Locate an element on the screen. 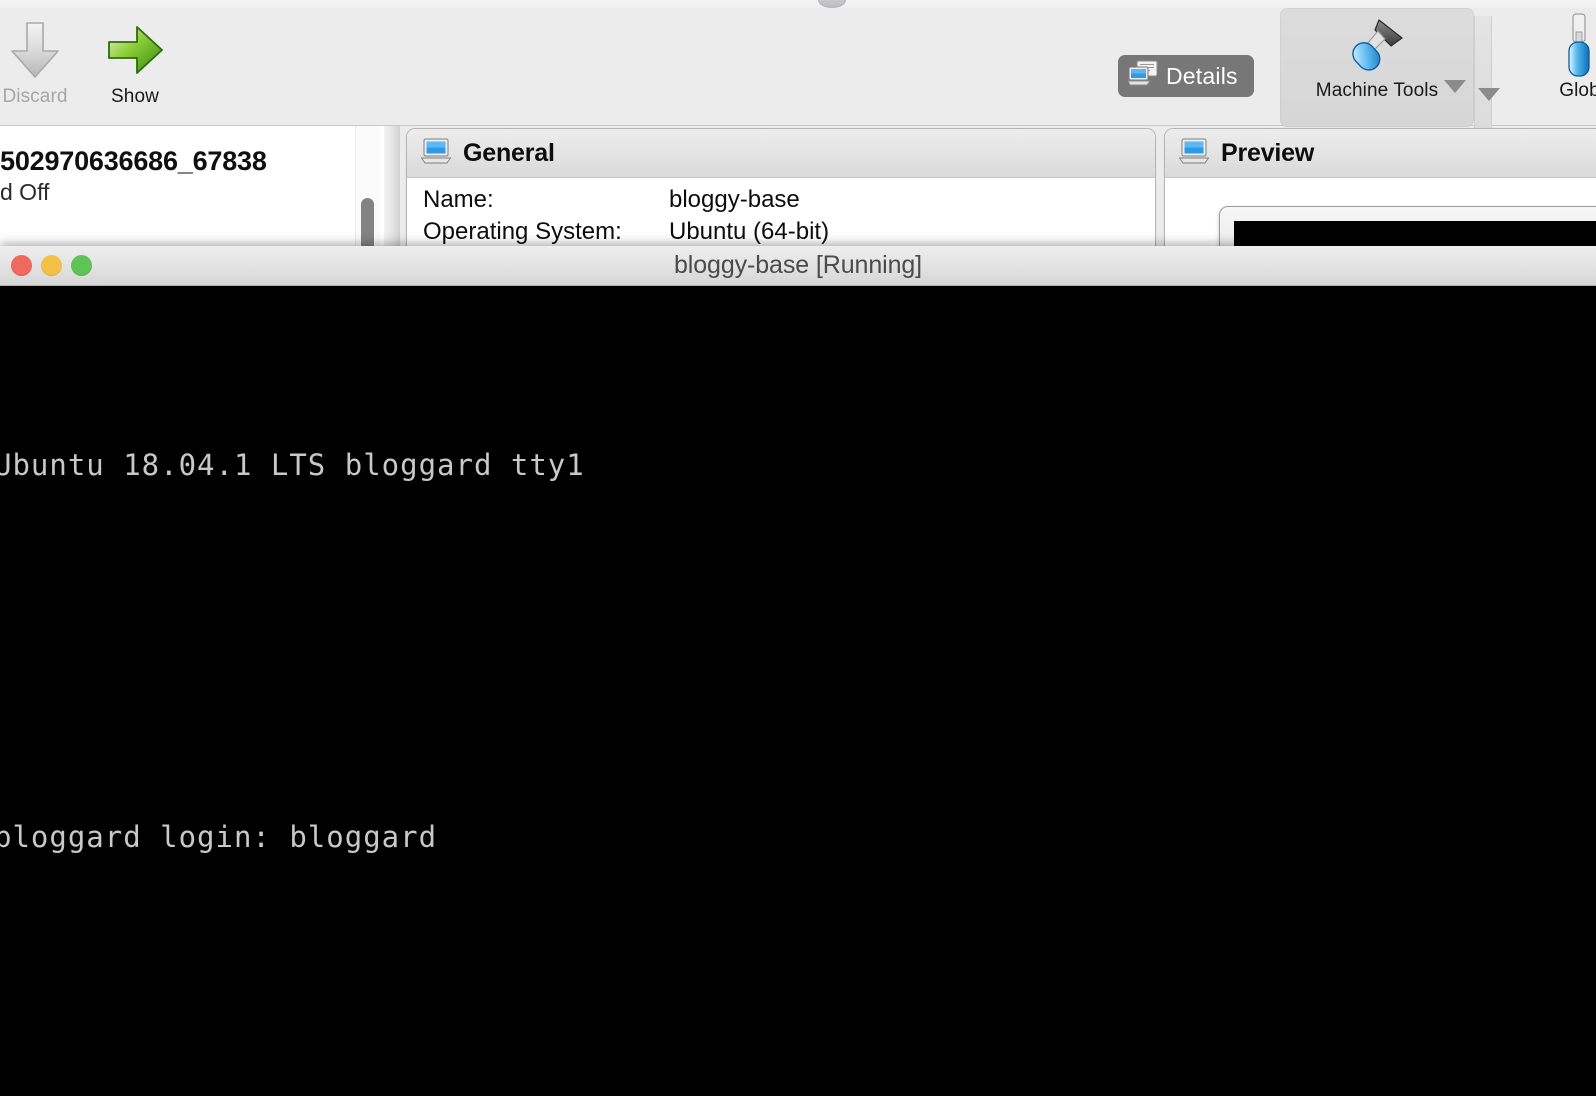 This screenshot has width=1596, height=1096. global-tools-button: Global is located at coordinates (1543, 67).